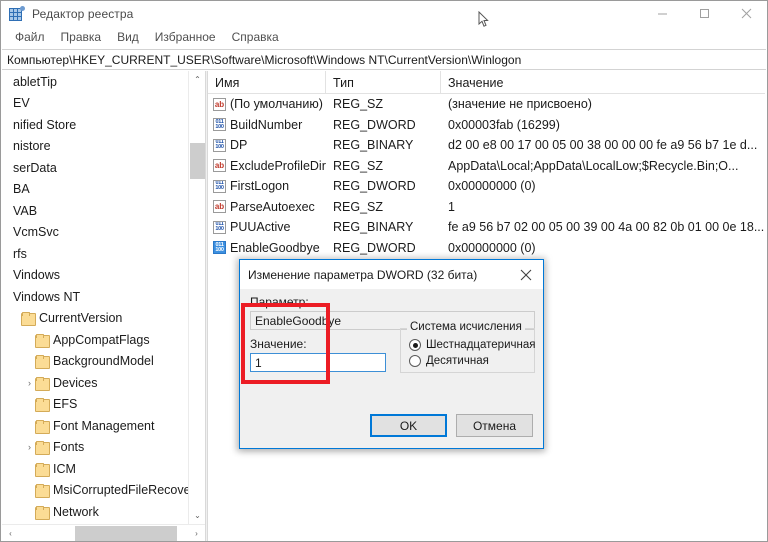 The image size is (768, 542). I want to click on tree-item: Font Management, so click(95, 426).